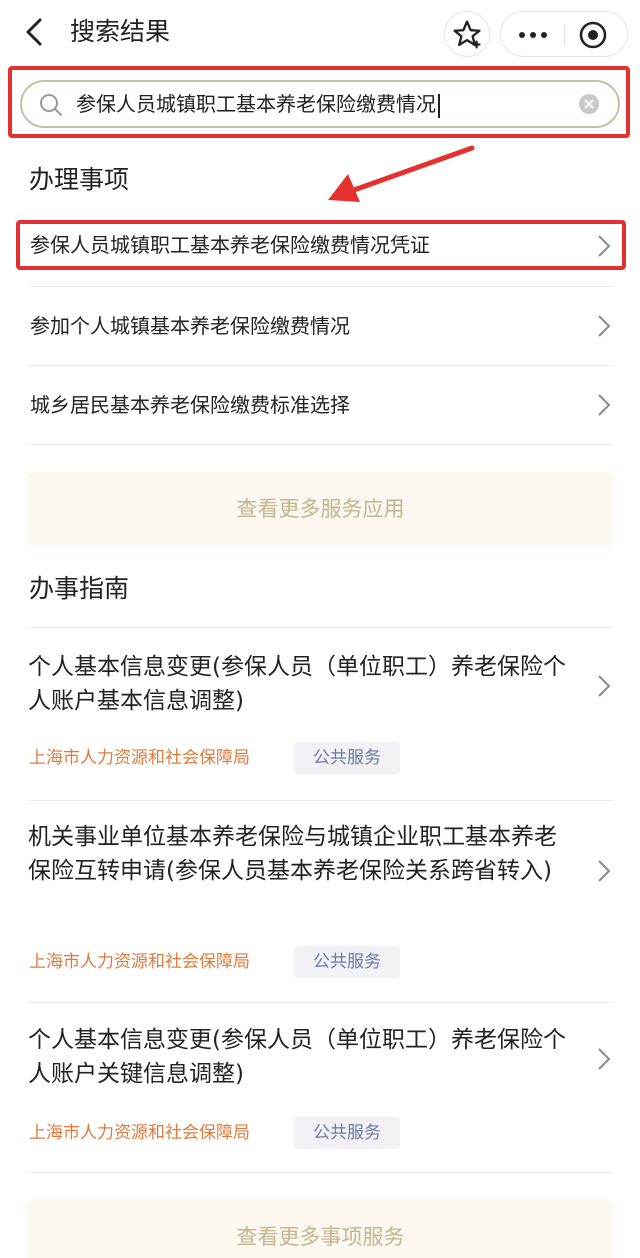  I want to click on capsule-divider, so click(564, 35).